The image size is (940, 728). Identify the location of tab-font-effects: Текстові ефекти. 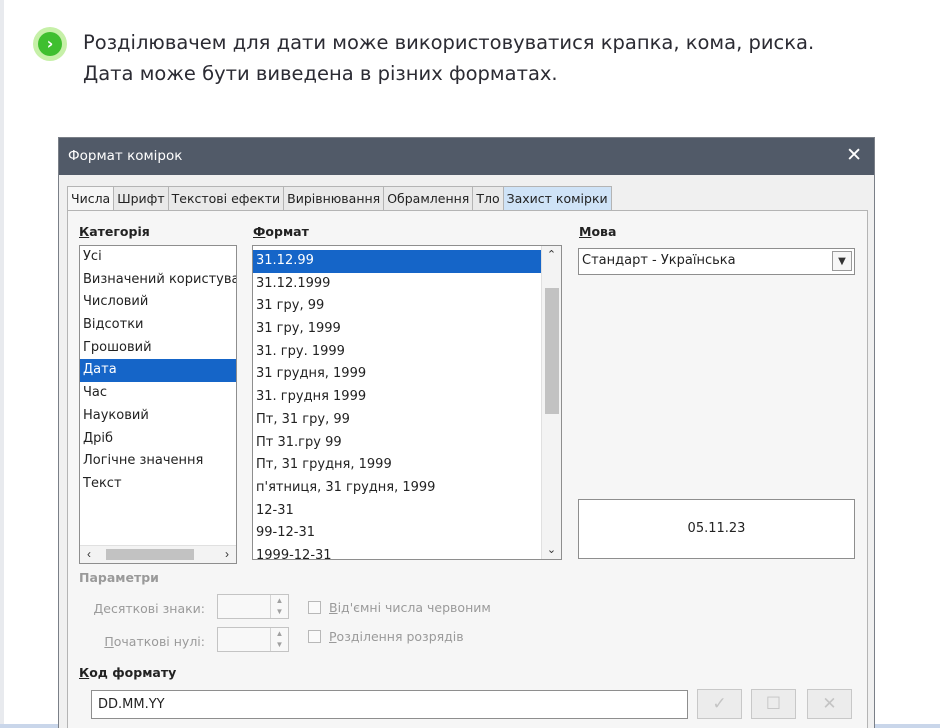
(226, 198).